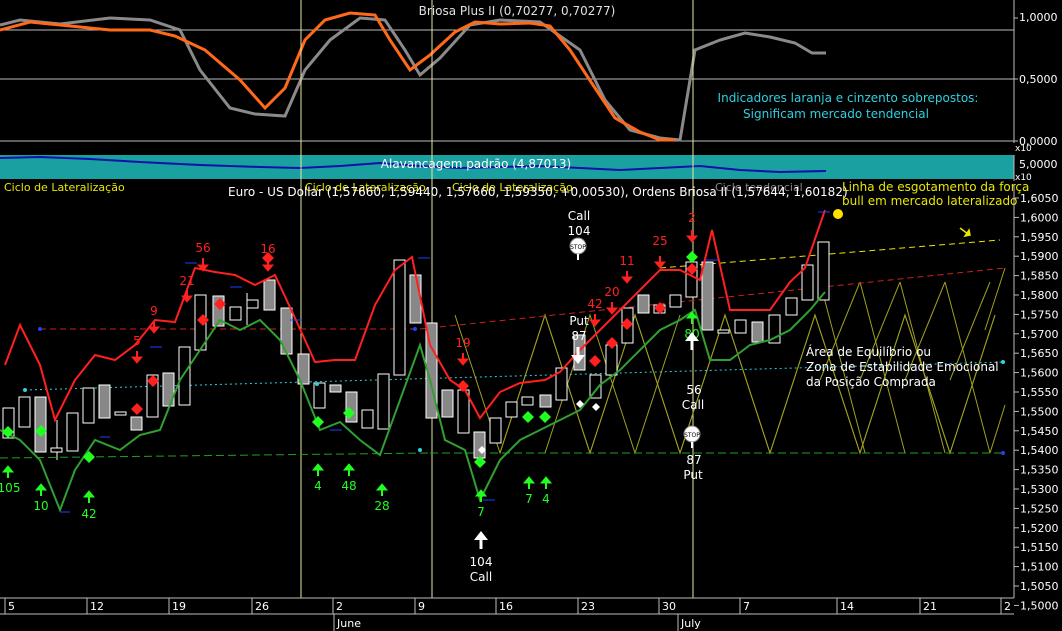 The height and width of the screenshot is (631, 1062). I want to click on leverage-panel: Alavancagem padrão (4,87013) 5,0000 x10, so click(529, 169).